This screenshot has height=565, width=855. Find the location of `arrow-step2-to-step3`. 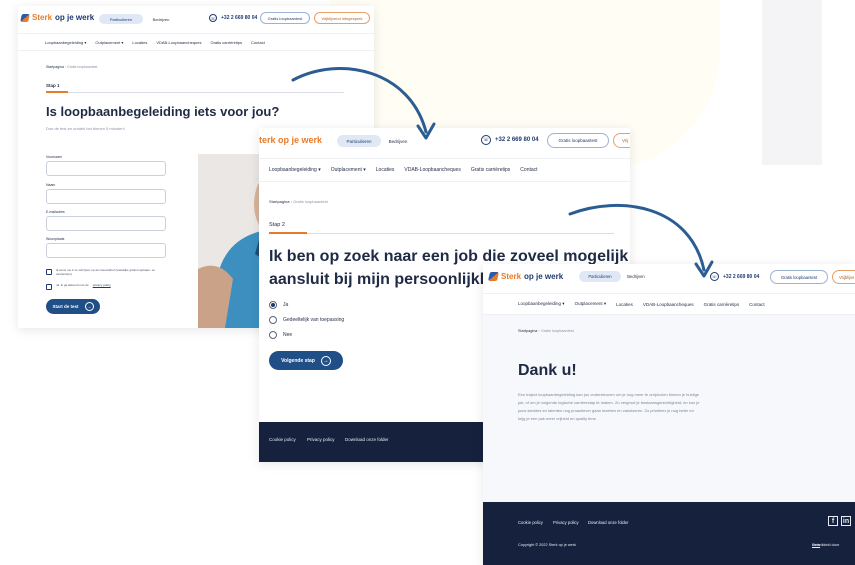

arrow-step2-to-step3 is located at coordinates (637, 237).